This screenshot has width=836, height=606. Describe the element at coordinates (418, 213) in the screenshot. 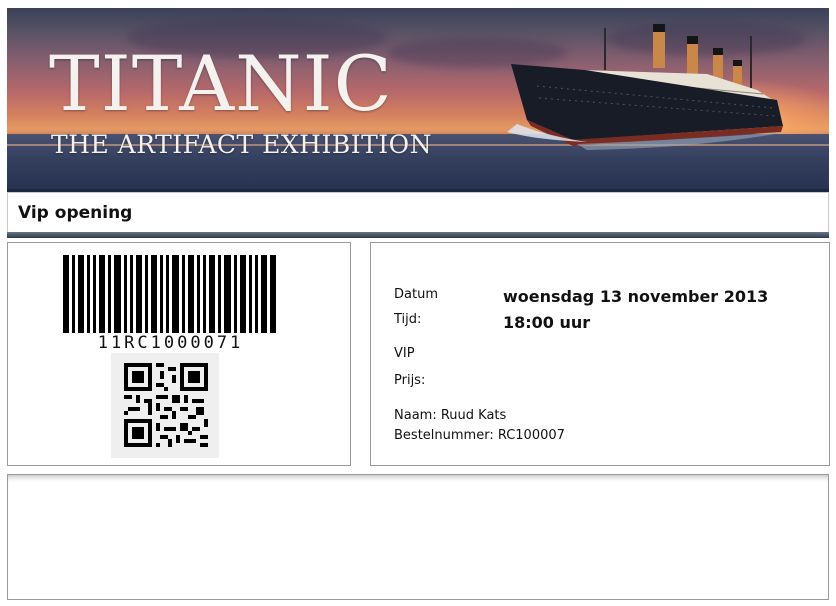

I see `event-bar: Vip opening` at that location.